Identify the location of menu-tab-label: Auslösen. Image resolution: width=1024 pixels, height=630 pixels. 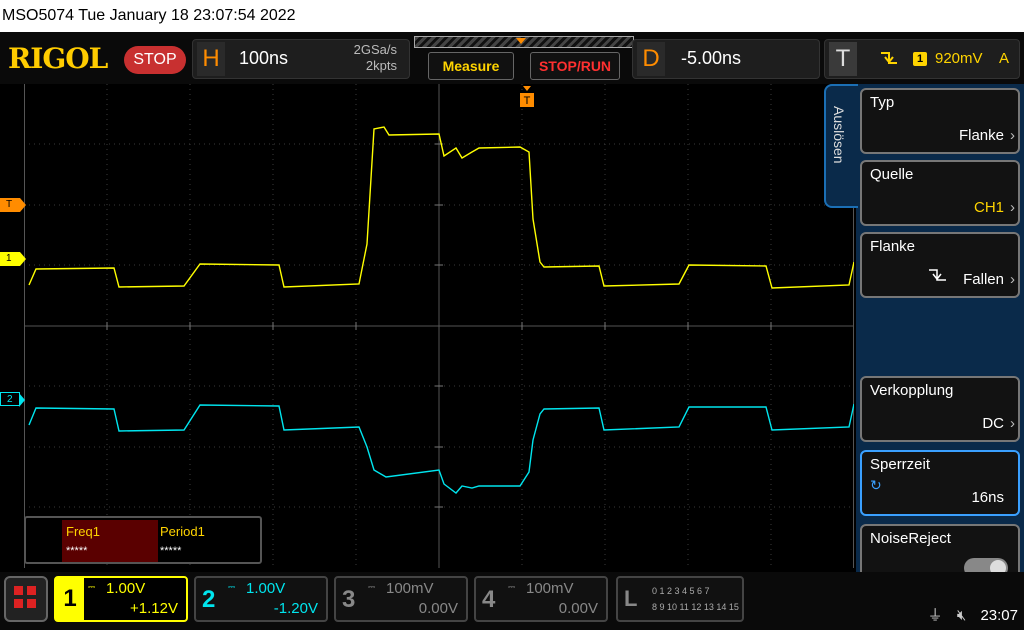
(839, 135).